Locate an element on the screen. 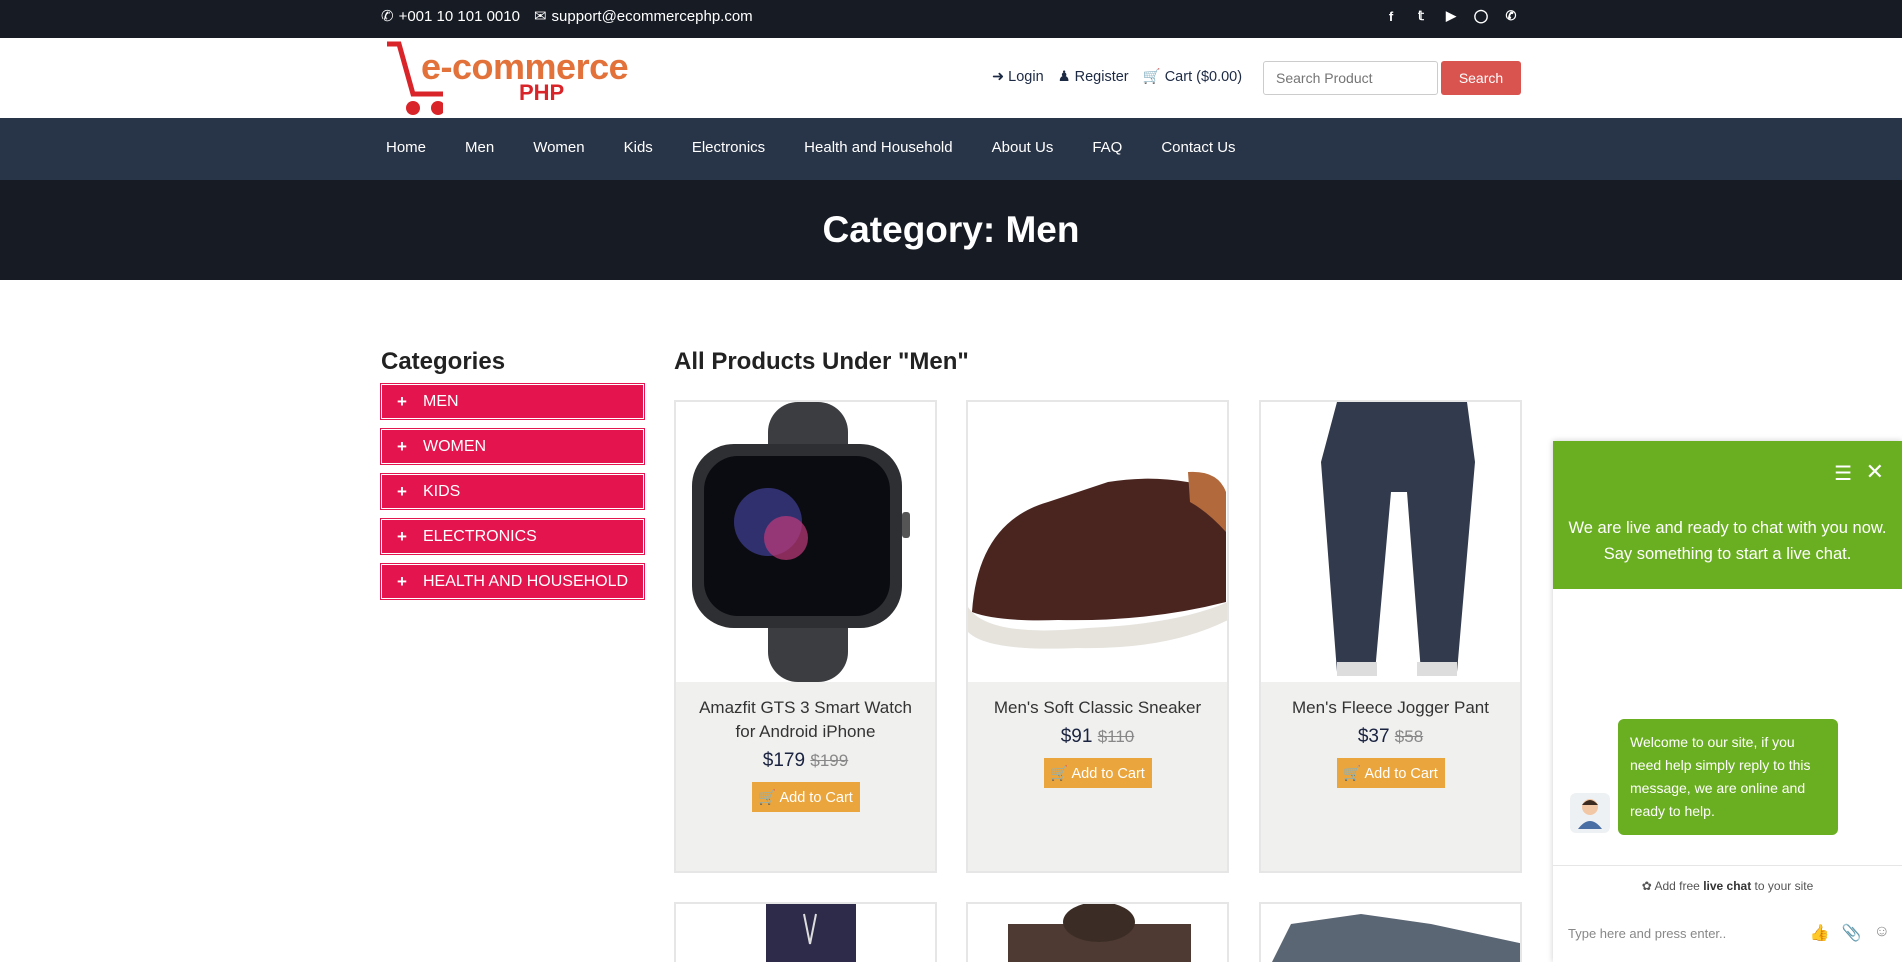 Image resolution: width=1902 pixels, height=962 pixels. login-label: Login is located at coordinates (1026, 76).